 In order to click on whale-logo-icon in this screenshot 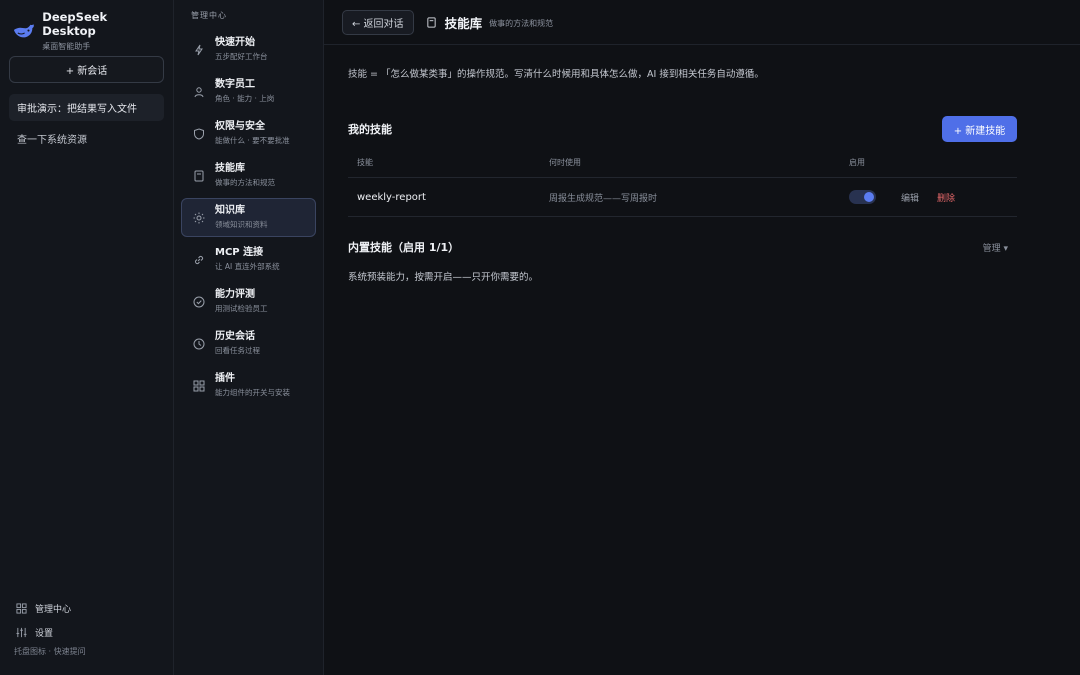, I will do `click(23, 30)`.